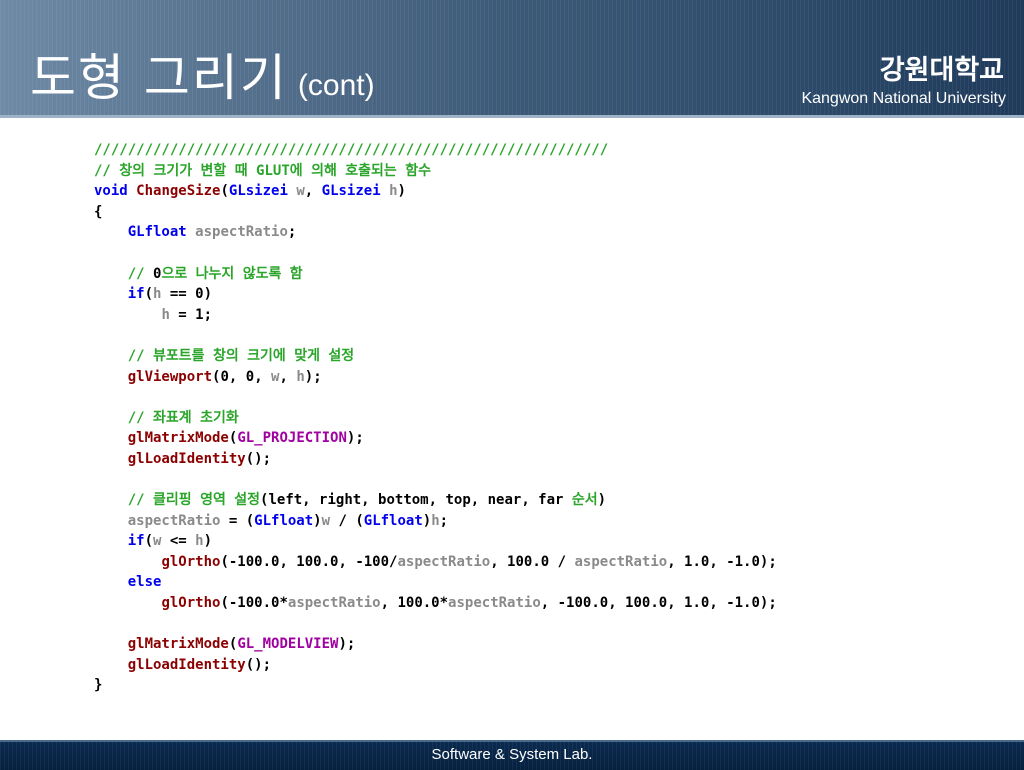  I want to click on code-token: 순서, so click(584, 500).